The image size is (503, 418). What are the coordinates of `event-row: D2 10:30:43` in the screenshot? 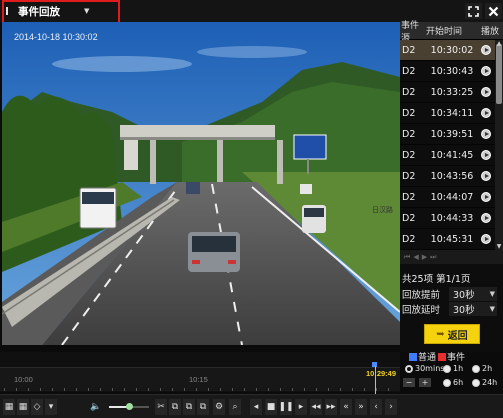 It's located at (451, 71).